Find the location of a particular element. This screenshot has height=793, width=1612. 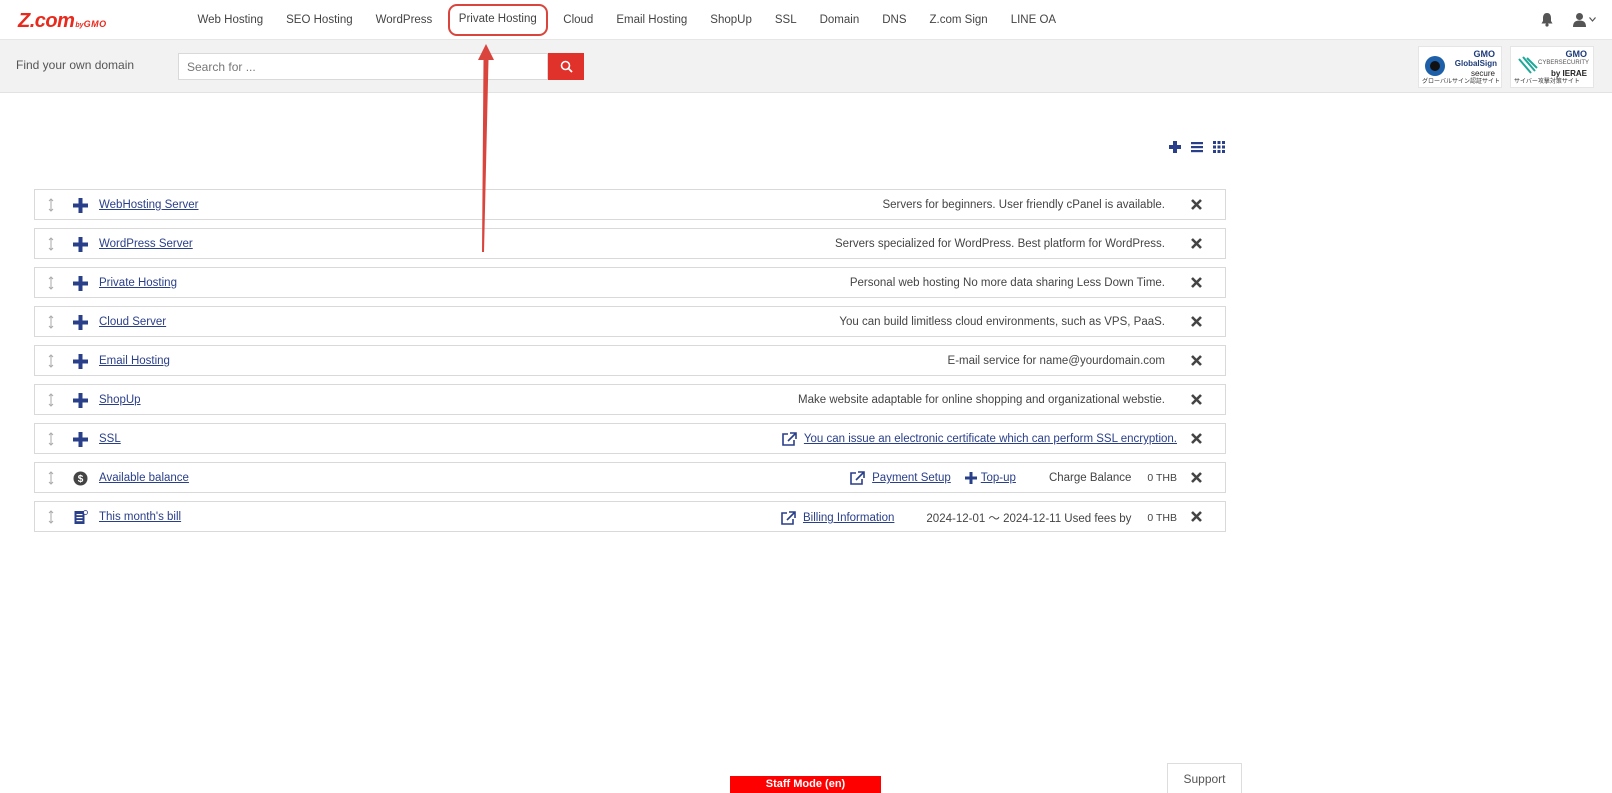

row-title-link: SSL is located at coordinates (110, 439).